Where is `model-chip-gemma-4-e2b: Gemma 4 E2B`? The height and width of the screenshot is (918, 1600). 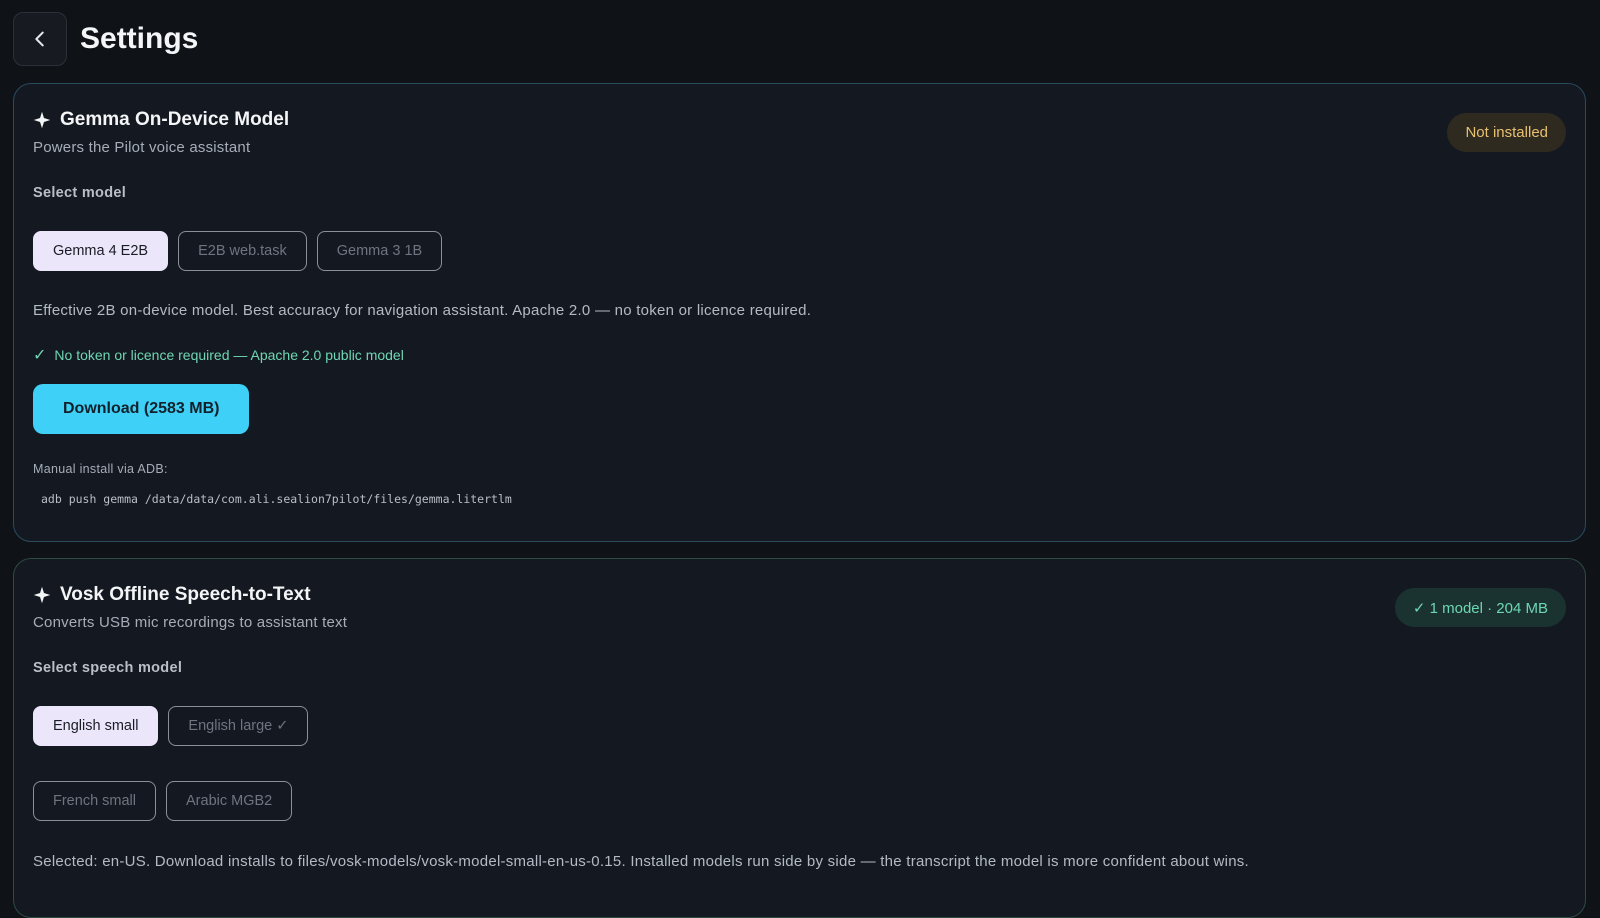
model-chip-gemma-4-e2b: Gemma 4 E2B is located at coordinates (101, 251).